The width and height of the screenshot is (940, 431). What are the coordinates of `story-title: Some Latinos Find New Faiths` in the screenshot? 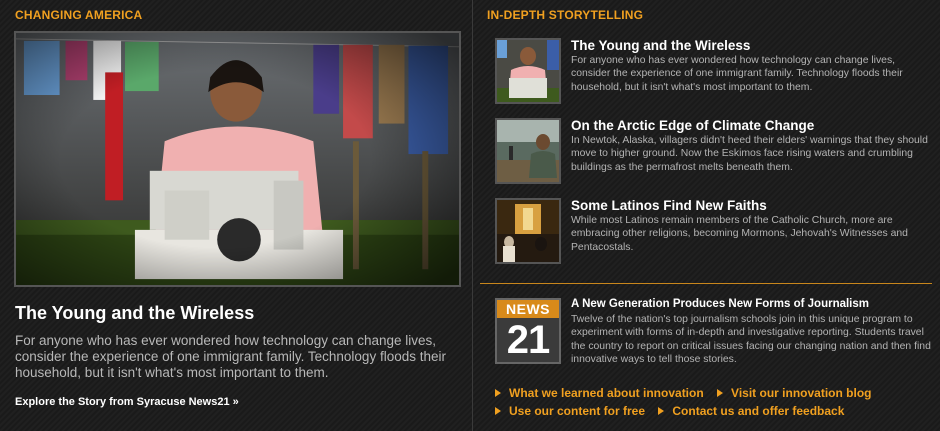 It's located at (669, 205).